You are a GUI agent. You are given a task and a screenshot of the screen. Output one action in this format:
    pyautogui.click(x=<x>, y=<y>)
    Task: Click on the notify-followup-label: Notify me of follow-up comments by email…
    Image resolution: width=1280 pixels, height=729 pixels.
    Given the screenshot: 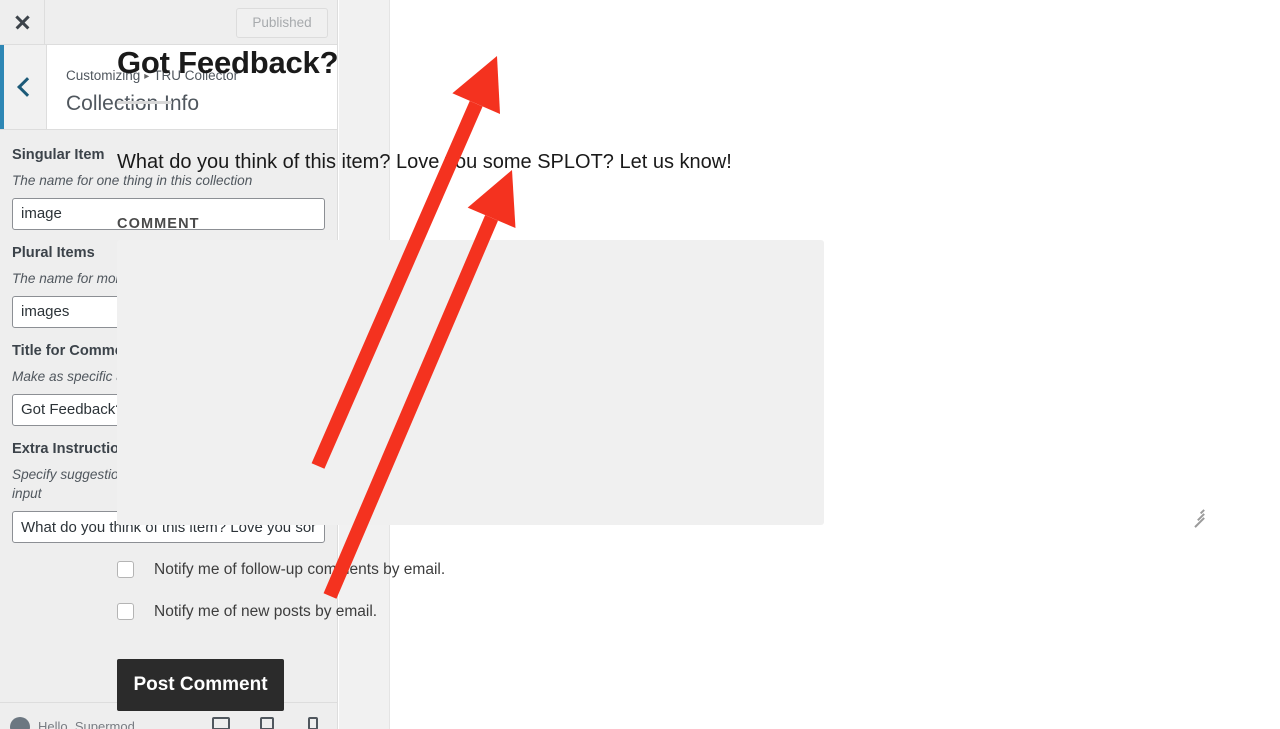 What is the action you would take?
    pyautogui.click(x=299, y=569)
    